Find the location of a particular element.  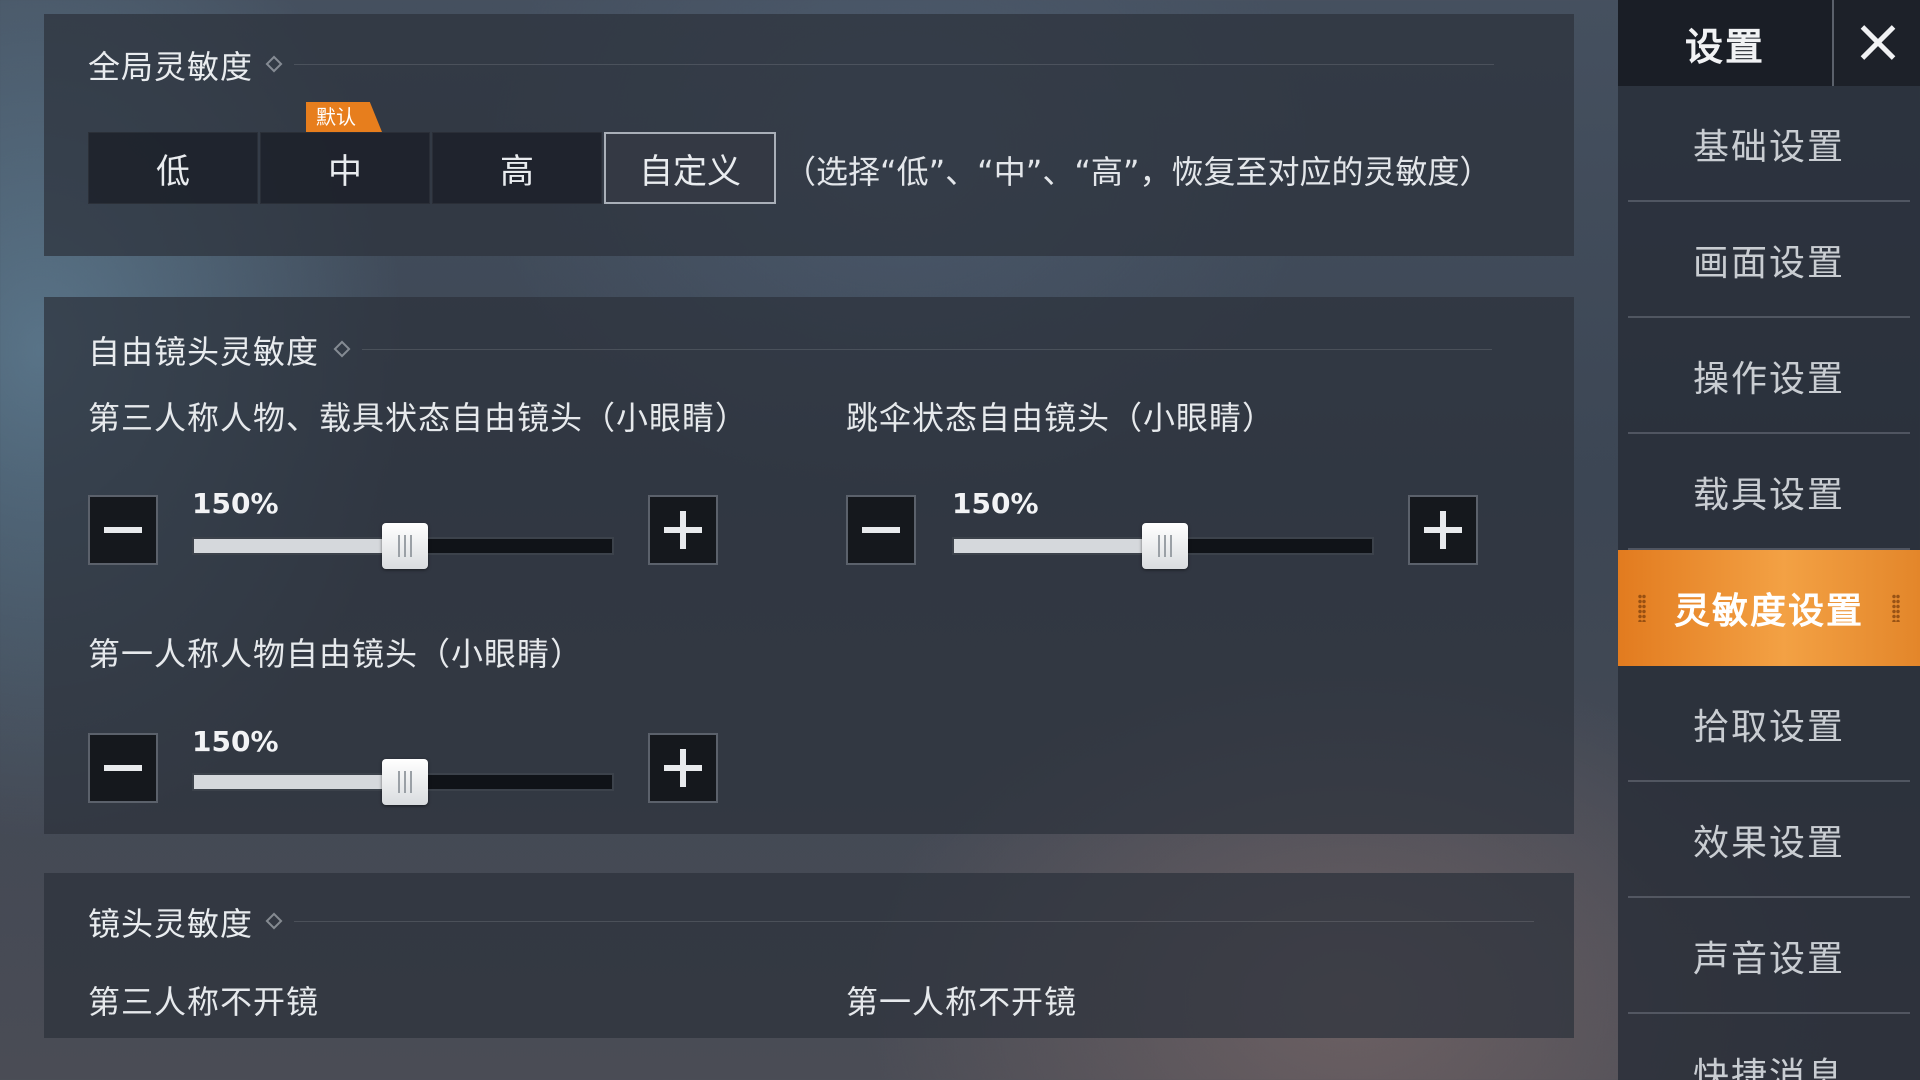

sidebar-header: 设置 is located at coordinates (1769, 43).